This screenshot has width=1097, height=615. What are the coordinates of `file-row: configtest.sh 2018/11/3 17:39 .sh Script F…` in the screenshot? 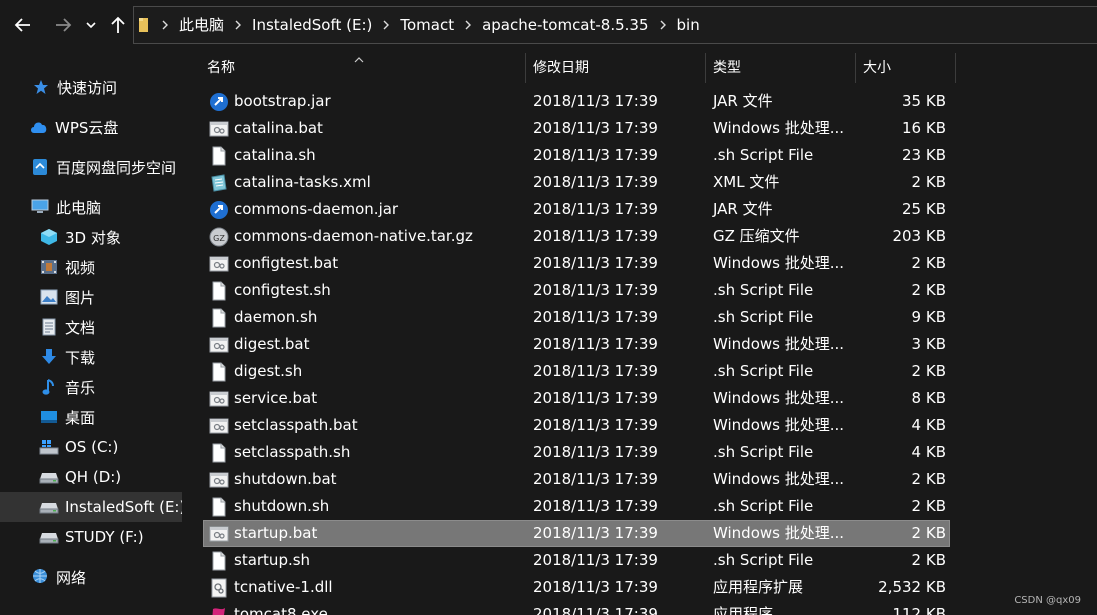 It's located at (639, 290).